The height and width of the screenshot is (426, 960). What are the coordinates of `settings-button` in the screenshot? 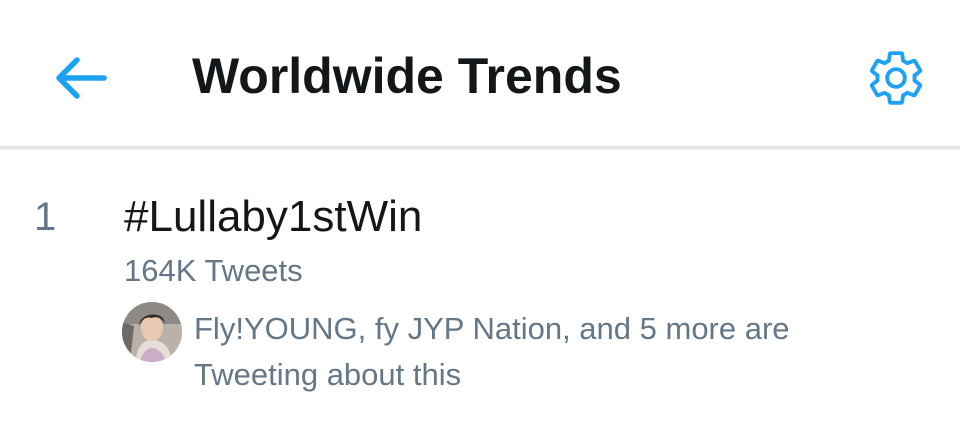 It's located at (896, 78).